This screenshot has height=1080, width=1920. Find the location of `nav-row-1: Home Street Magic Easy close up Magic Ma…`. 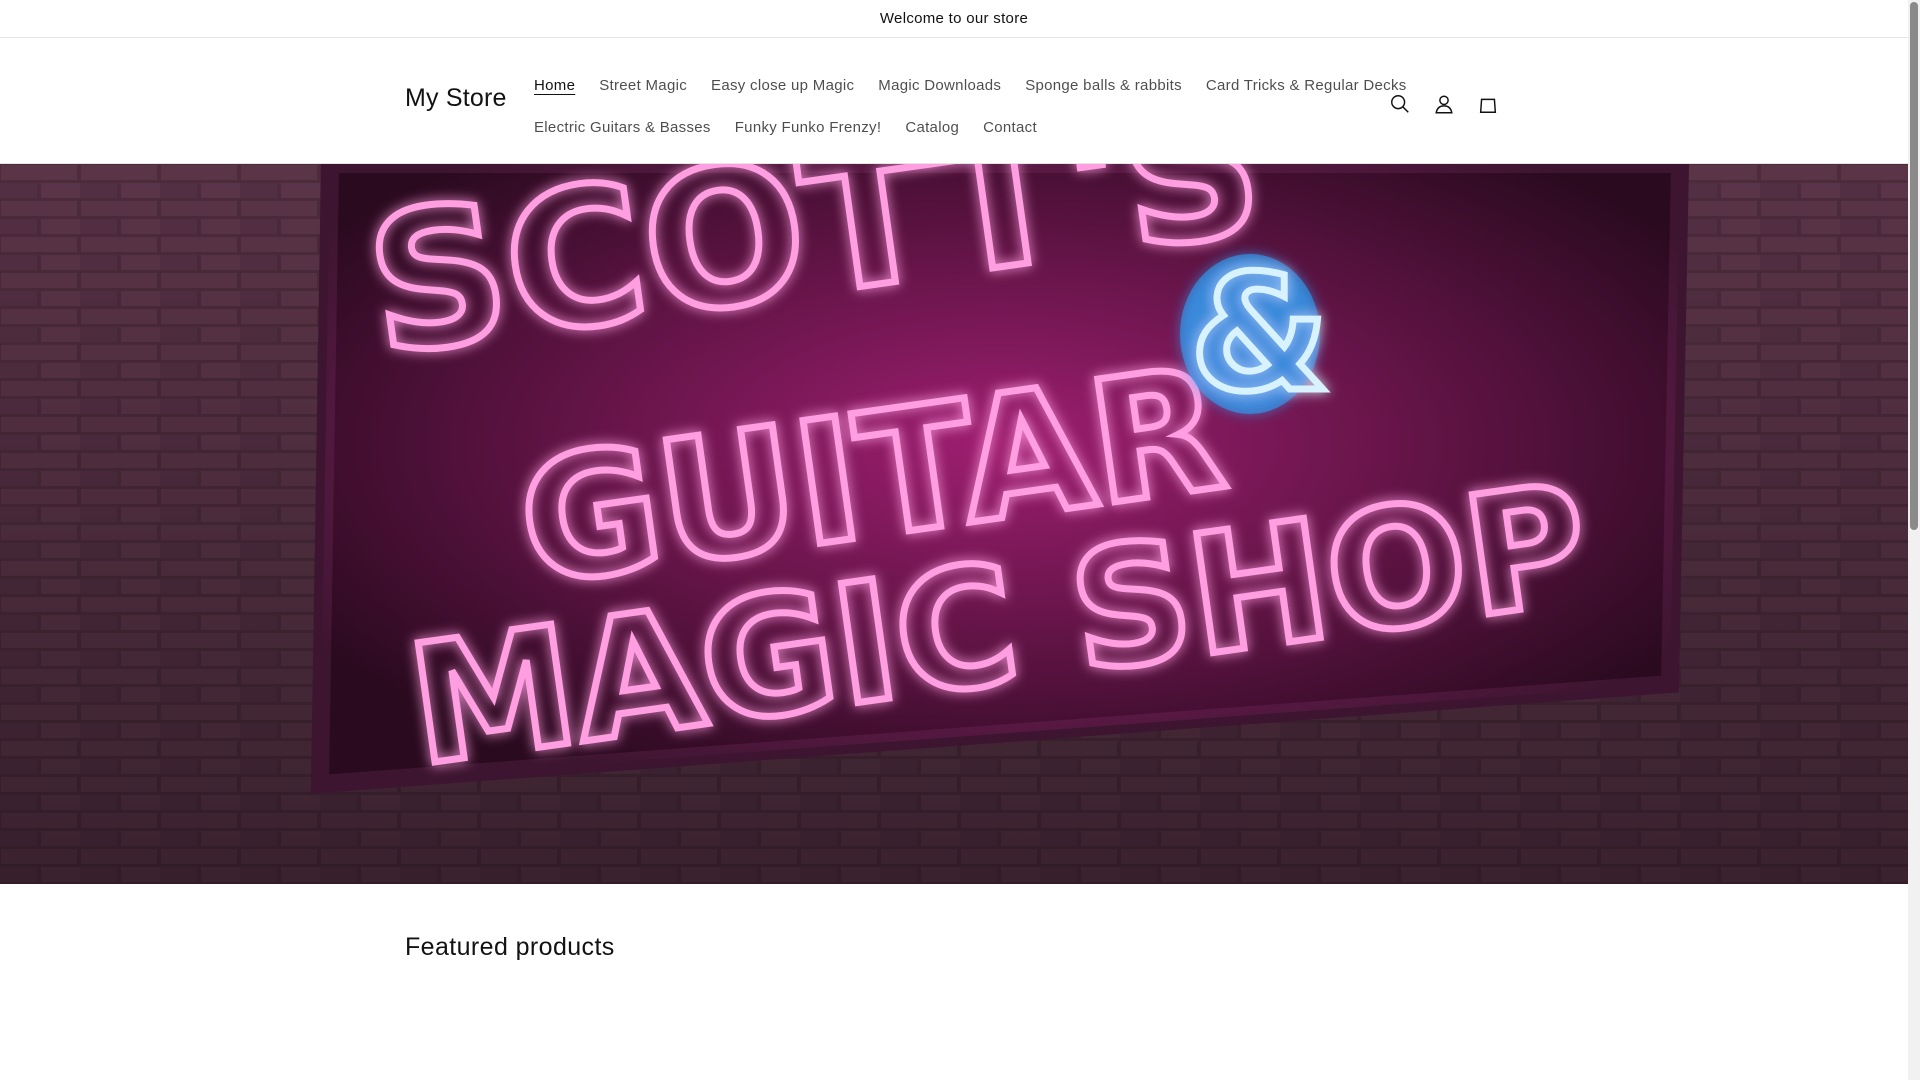

nav-row-1: Home Street Magic Easy close up Magic Ma… is located at coordinates (964, 85).